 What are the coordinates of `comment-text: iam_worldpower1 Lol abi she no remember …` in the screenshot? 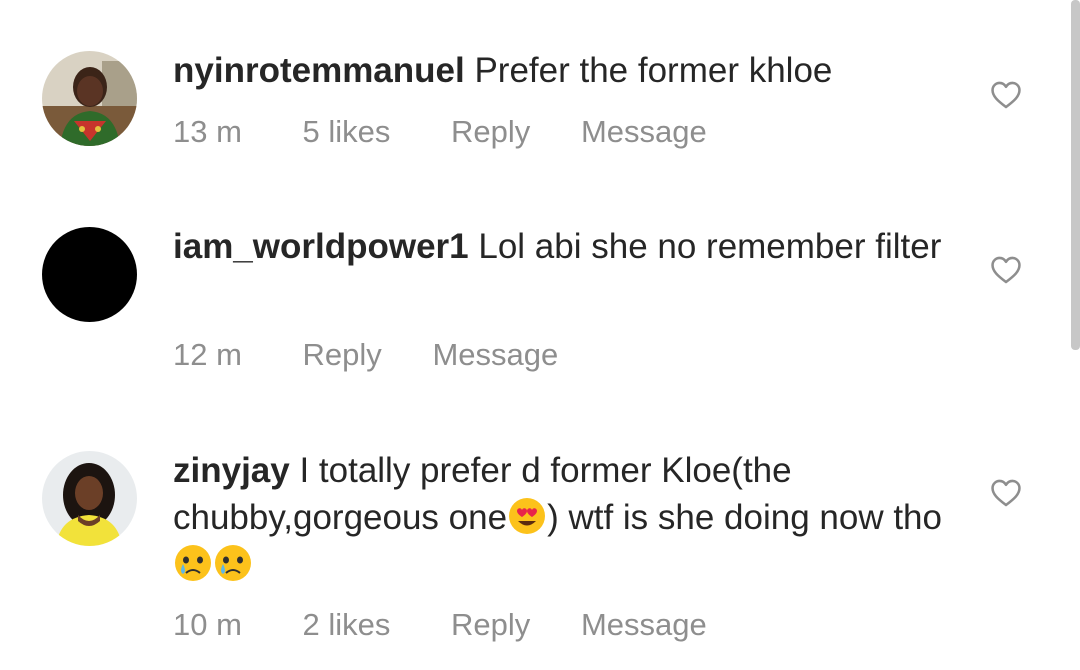 It's located at (563, 246).